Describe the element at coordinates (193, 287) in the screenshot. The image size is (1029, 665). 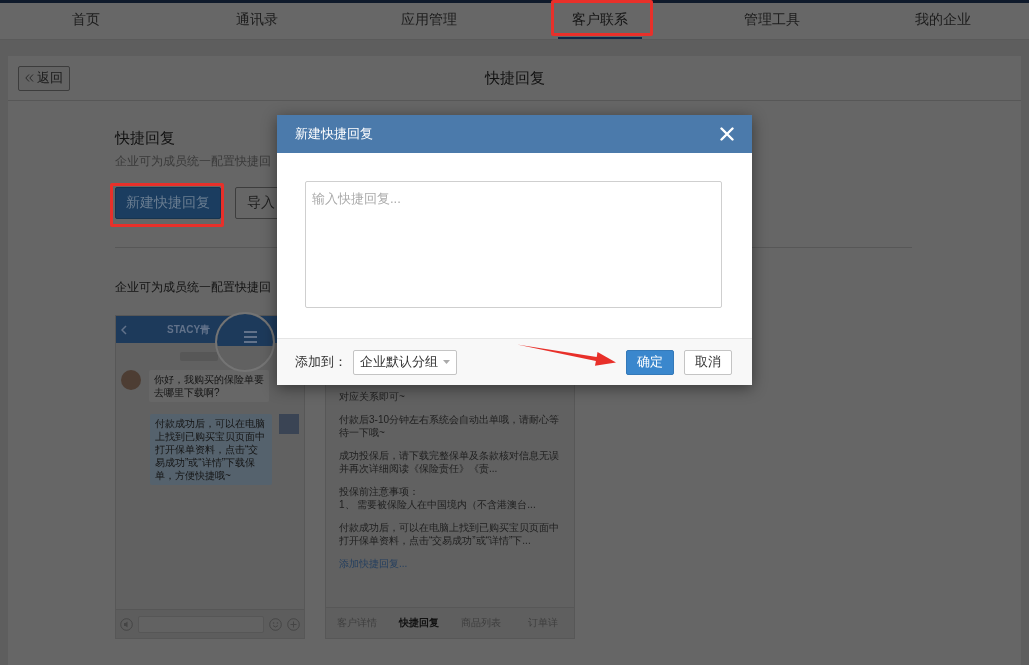
I see `preview-caption: 企业可为成员统一配置快捷回` at that location.